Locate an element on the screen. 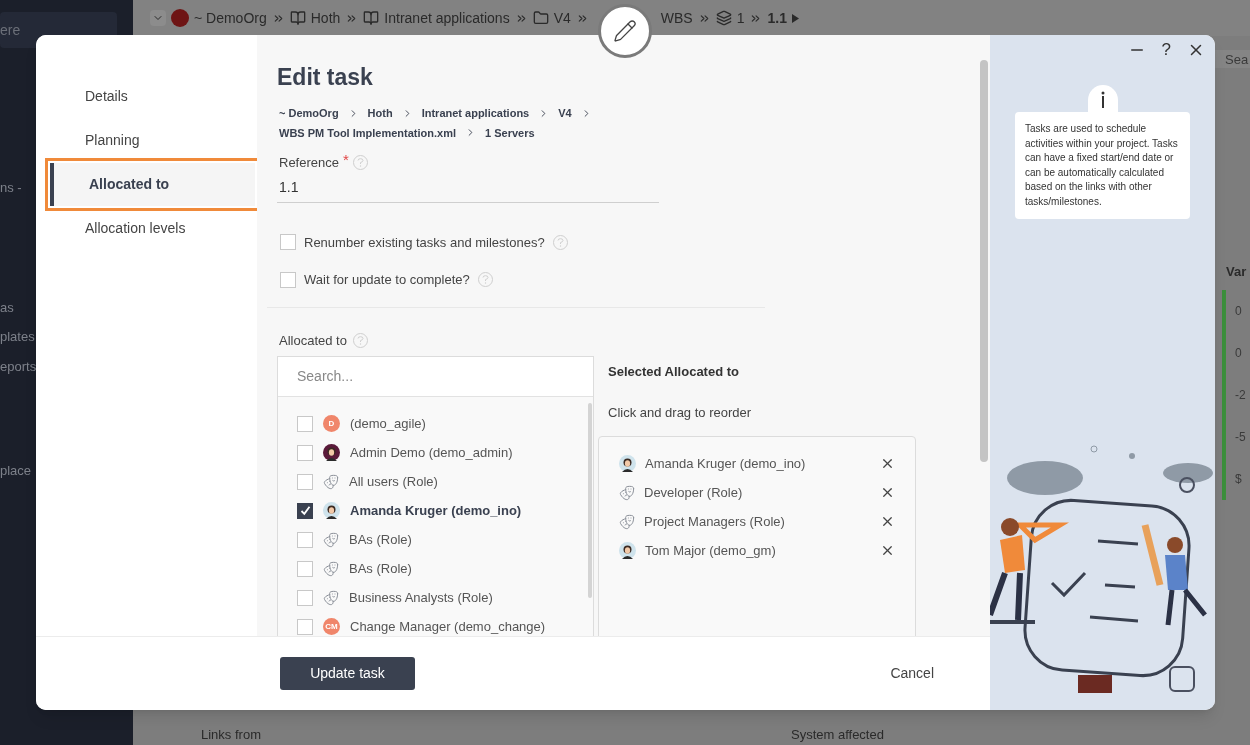  checkbox is located at coordinates (305, 510).